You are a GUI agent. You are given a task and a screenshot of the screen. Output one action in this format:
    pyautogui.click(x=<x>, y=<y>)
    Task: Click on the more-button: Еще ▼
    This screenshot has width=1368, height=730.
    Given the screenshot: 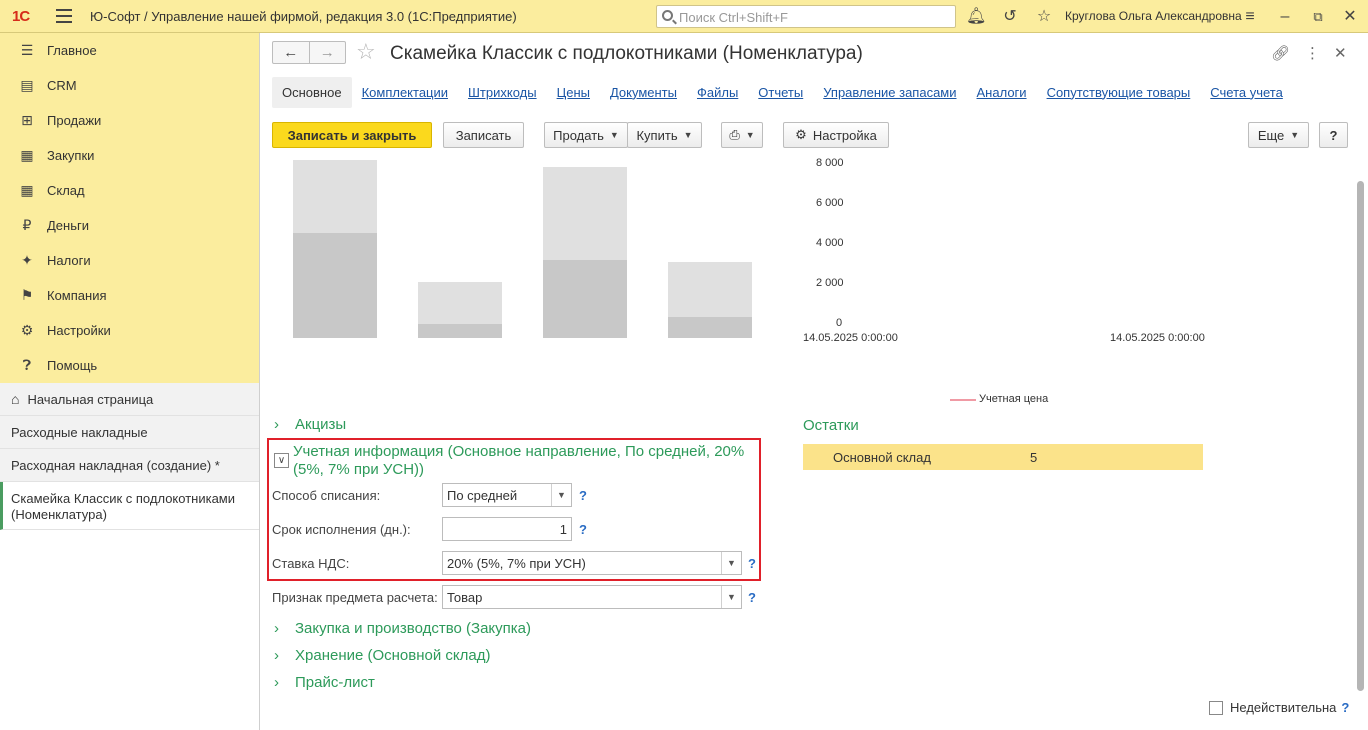 What is the action you would take?
    pyautogui.click(x=1278, y=135)
    